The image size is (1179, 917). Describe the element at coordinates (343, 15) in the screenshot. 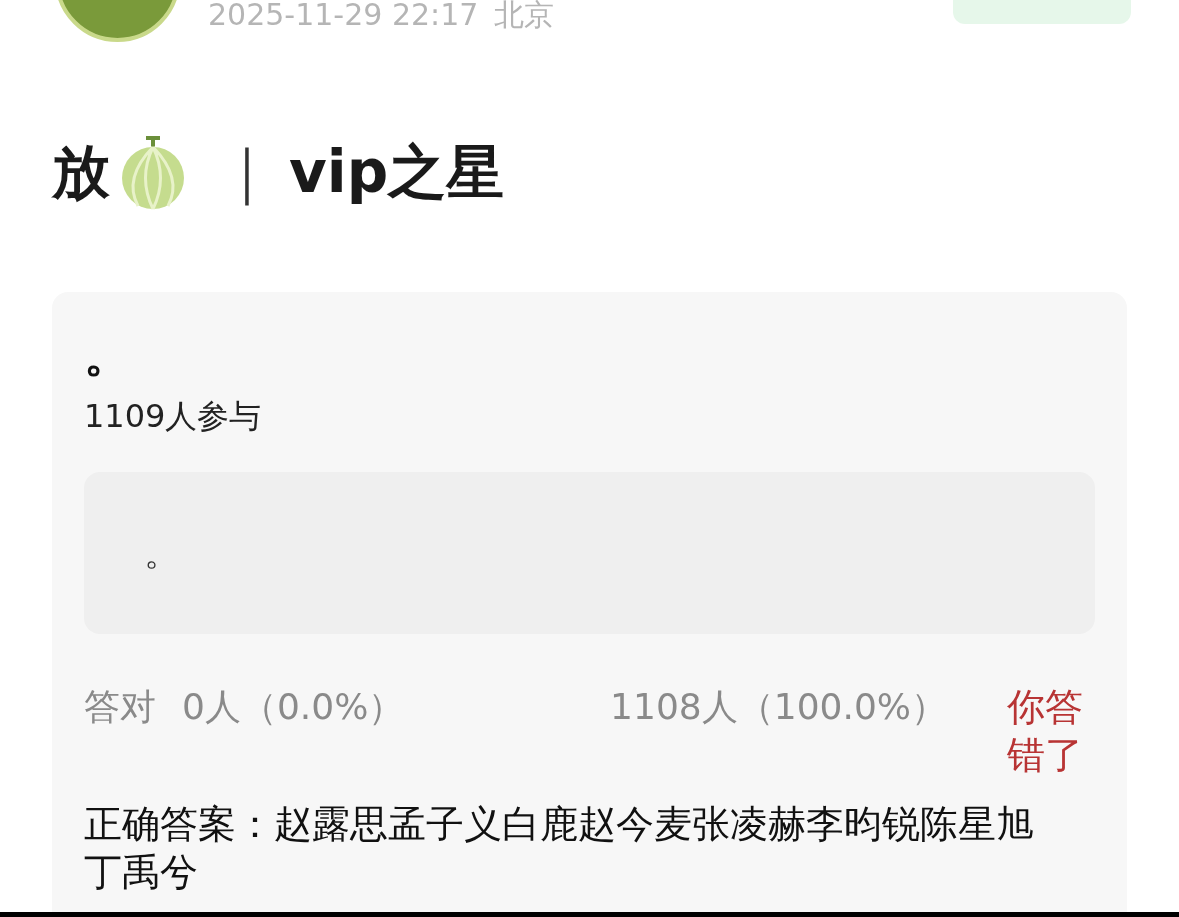

I see `post-time: 2025-11-29 22:17` at that location.